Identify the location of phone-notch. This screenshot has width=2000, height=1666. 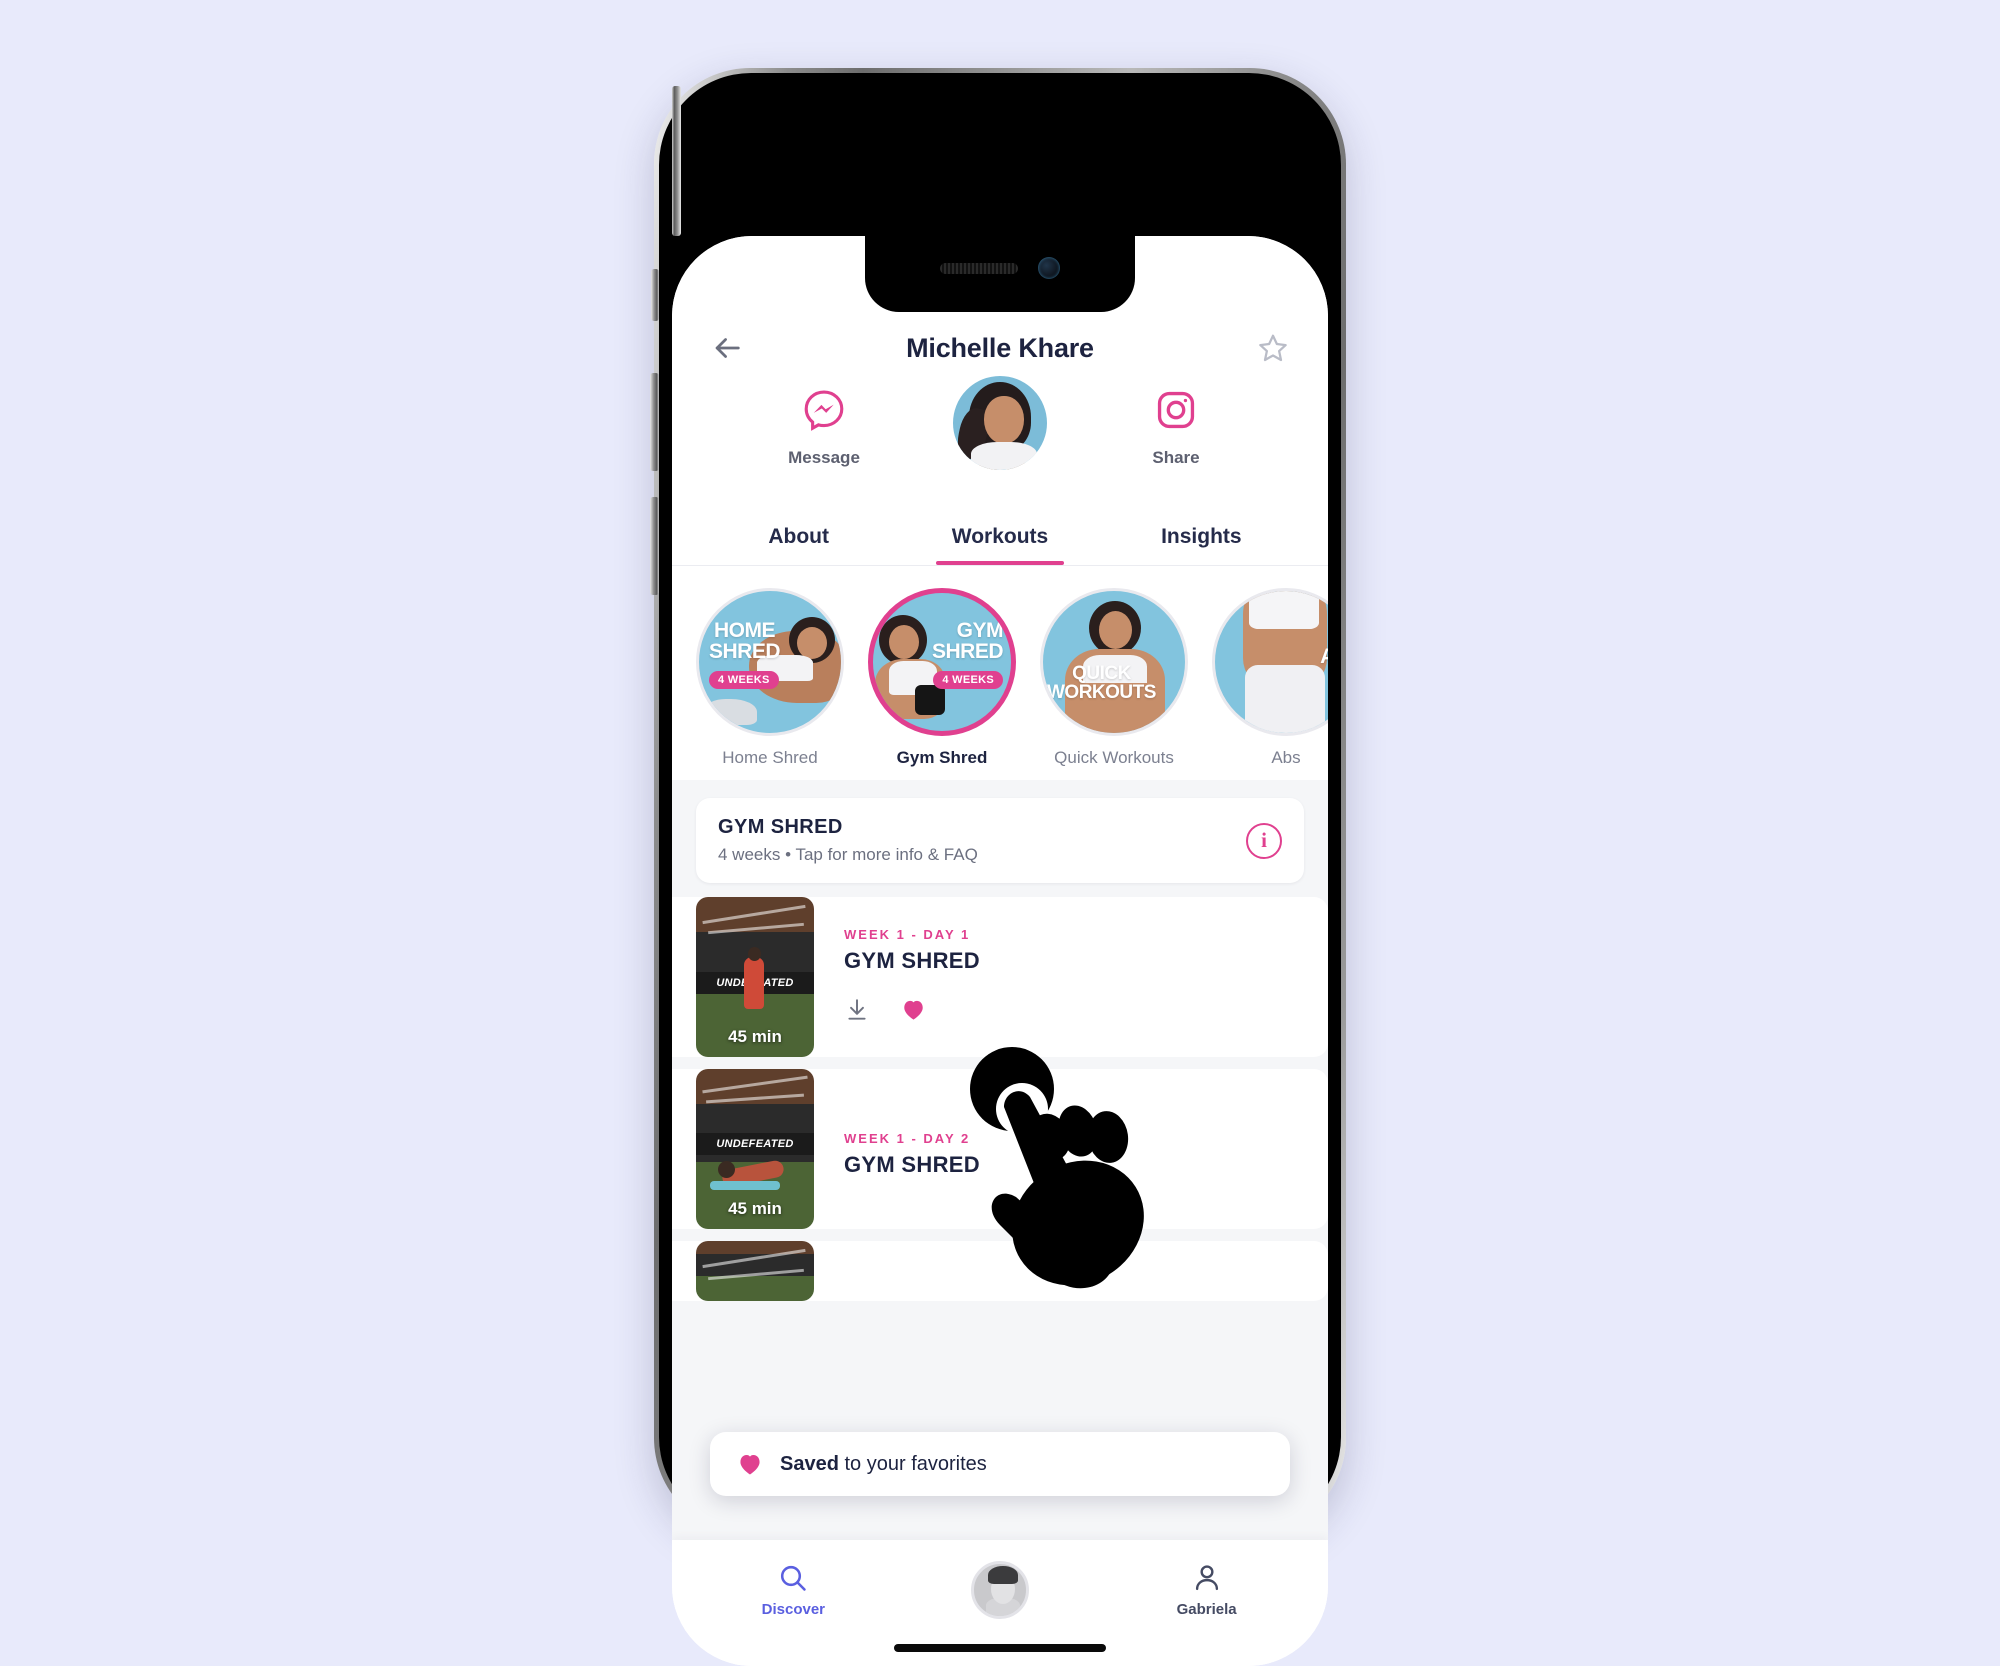
(1000, 274).